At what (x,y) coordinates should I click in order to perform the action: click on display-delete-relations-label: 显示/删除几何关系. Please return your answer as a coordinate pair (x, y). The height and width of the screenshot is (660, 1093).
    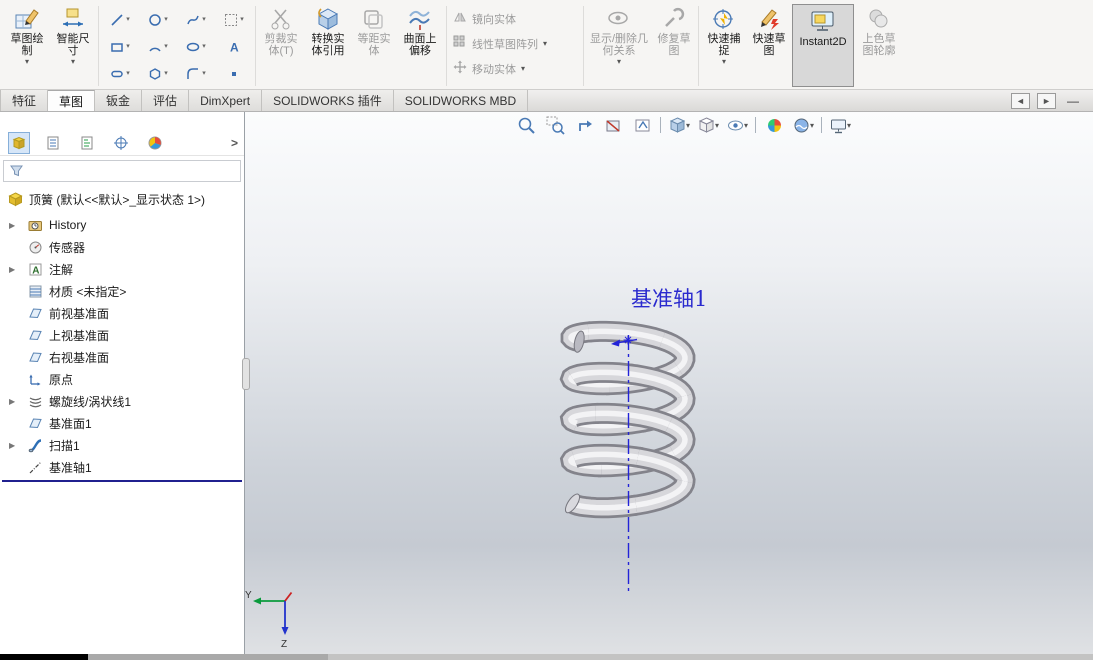
    Looking at the image, I should click on (619, 45).